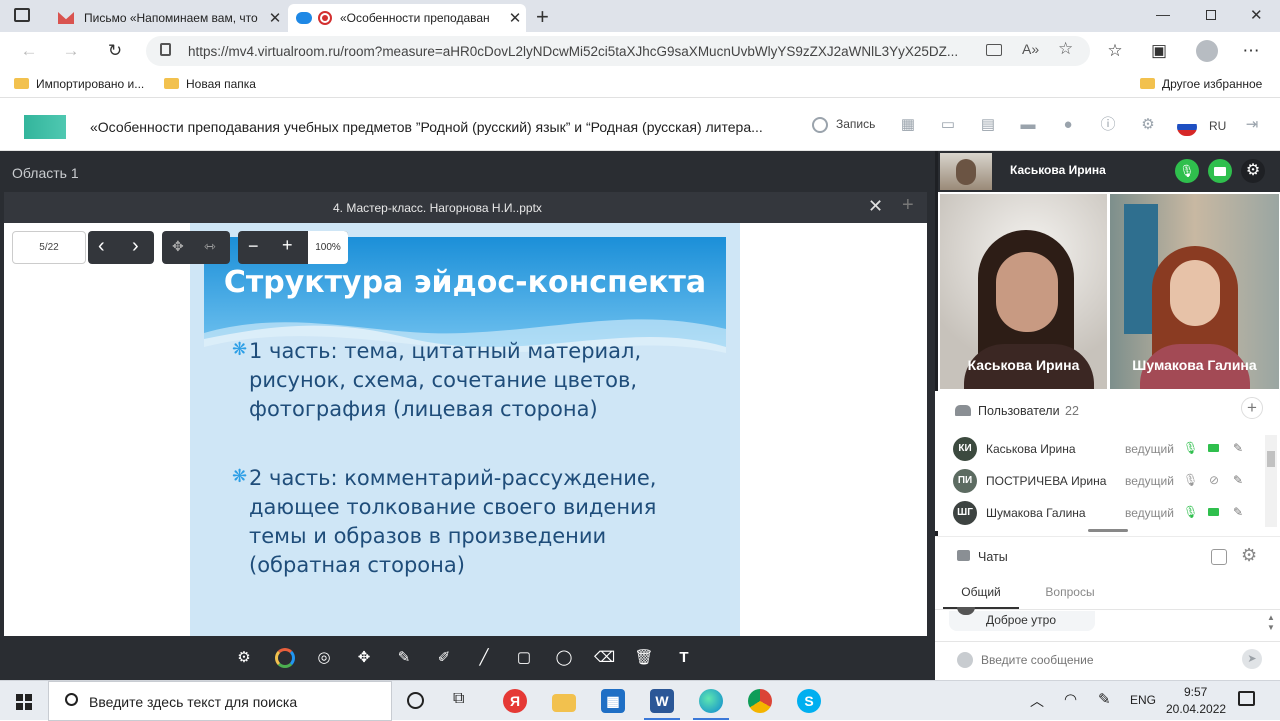  What do you see at coordinates (564, 658) in the screenshot?
I see `ellipse-tool-icon: ◯` at bounding box center [564, 658].